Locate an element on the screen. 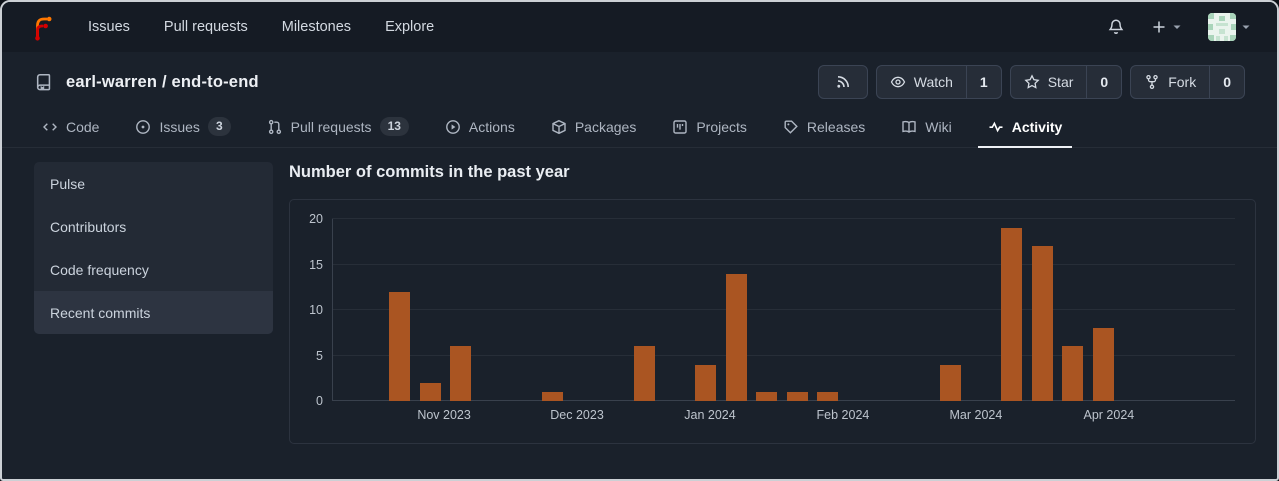 Image resolution: width=1279 pixels, height=481 pixels. user-menu-dropdown is located at coordinates (1229, 27).